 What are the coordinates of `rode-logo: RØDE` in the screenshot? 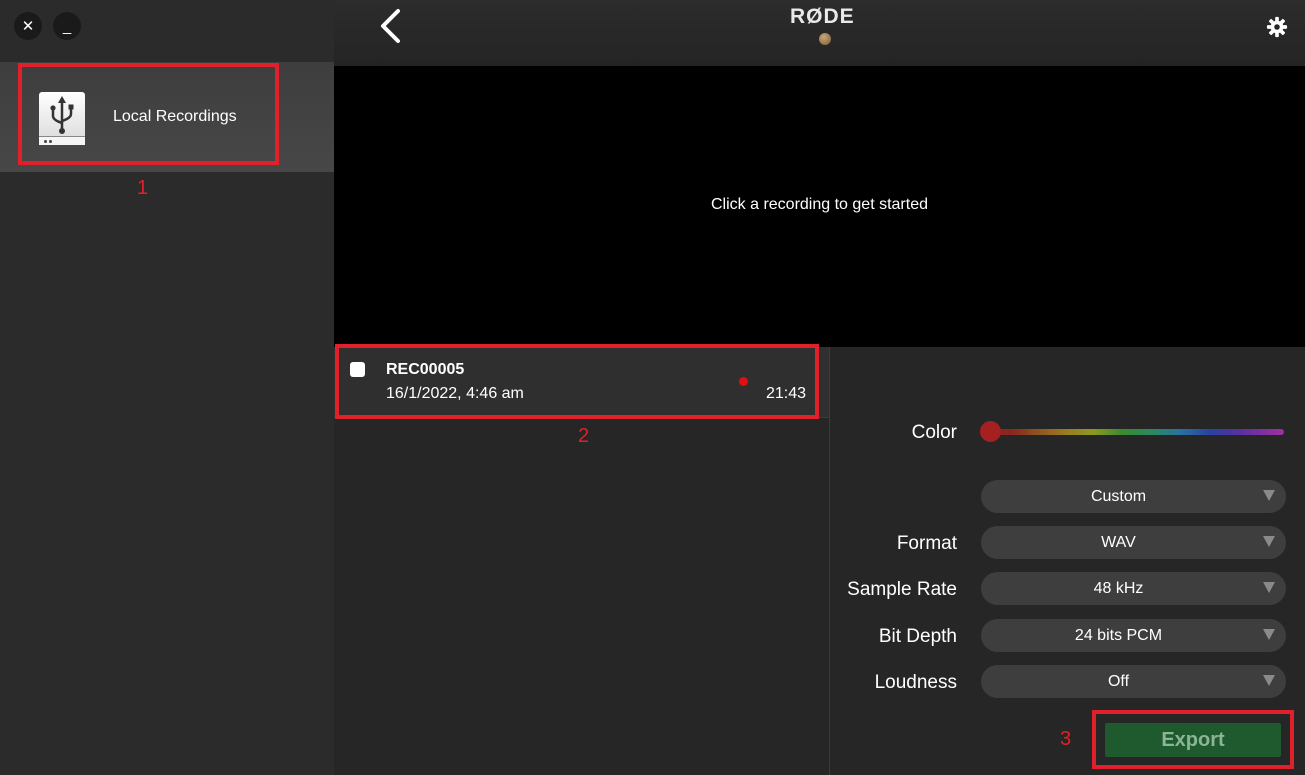 It's located at (822, 16).